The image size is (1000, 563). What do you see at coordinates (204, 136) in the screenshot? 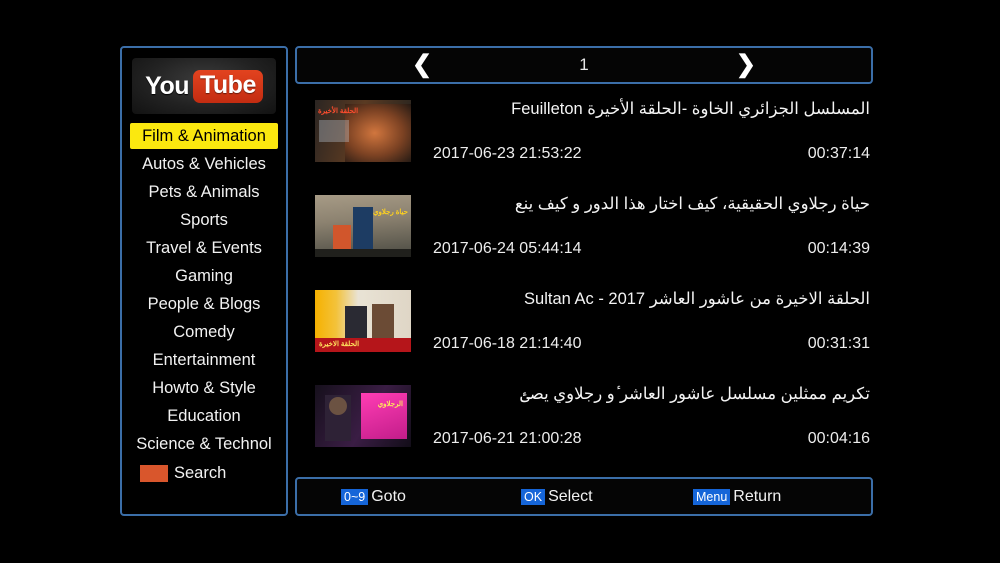
I see `sidebar-item-film-animation: Film & Animation` at bounding box center [204, 136].